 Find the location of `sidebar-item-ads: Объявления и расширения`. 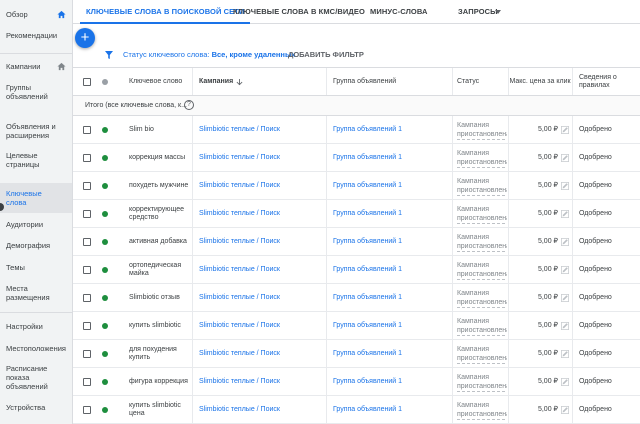

sidebar-item-ads: Объявления и расширения is located at coordinates (36, 131).